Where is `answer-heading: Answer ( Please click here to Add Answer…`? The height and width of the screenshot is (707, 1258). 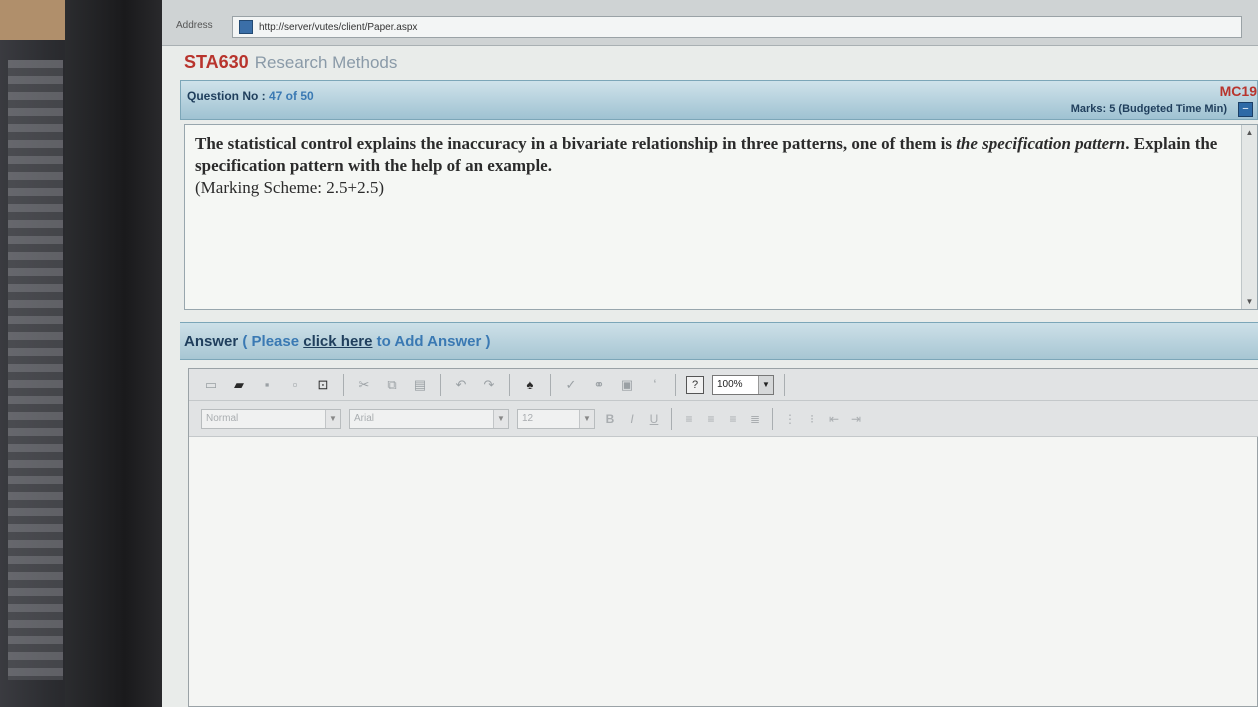
answer-heading: Answer ( Please click here to Add Answer… is located at coordinates (337, 341).